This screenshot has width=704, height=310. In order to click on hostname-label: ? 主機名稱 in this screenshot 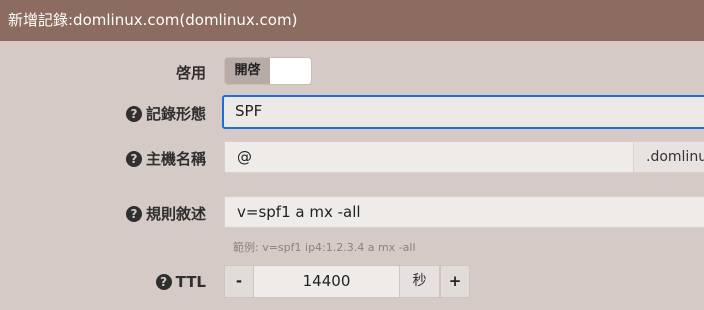, I will do `click(165, 158)`.